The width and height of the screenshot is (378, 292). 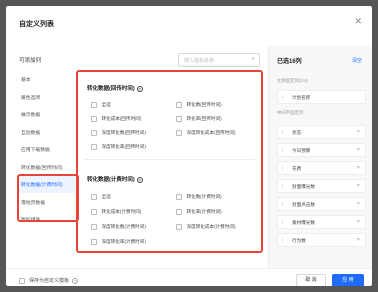 What do you see at coordinates (358, 21) in the screenshot?
I see `close-icon: ✕` at bounding box center [358, 21].